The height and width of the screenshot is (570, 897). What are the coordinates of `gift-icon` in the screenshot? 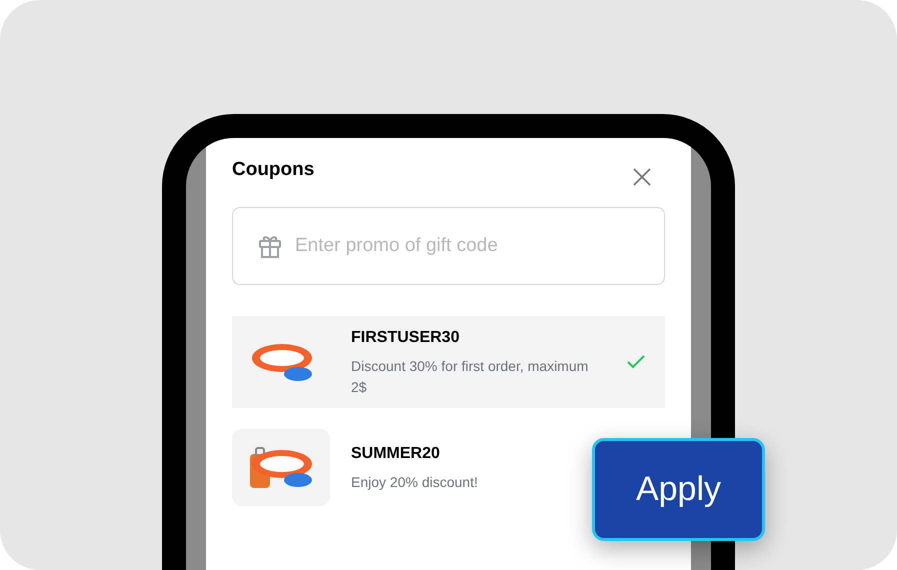 It's located at (270, 246).